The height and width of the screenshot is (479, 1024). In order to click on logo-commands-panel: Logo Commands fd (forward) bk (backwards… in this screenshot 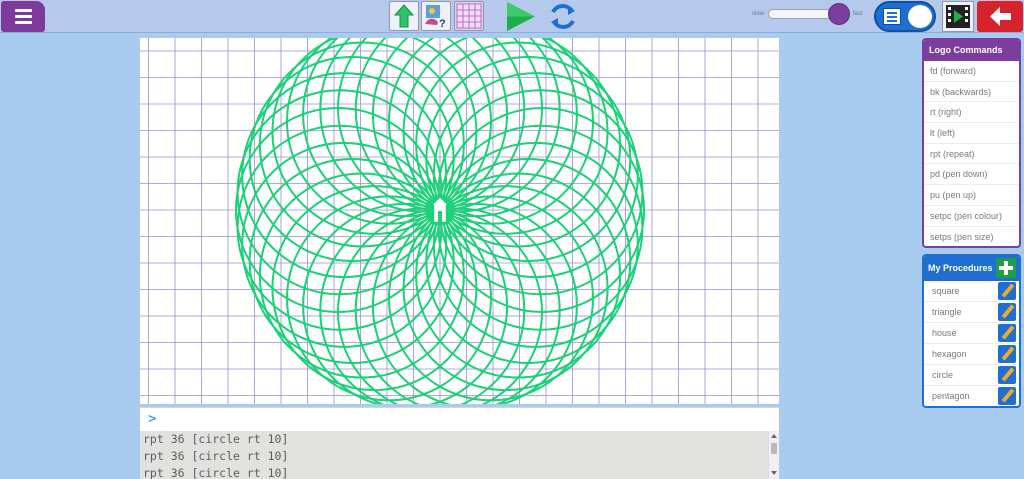, I will do `click(971, 143)`.